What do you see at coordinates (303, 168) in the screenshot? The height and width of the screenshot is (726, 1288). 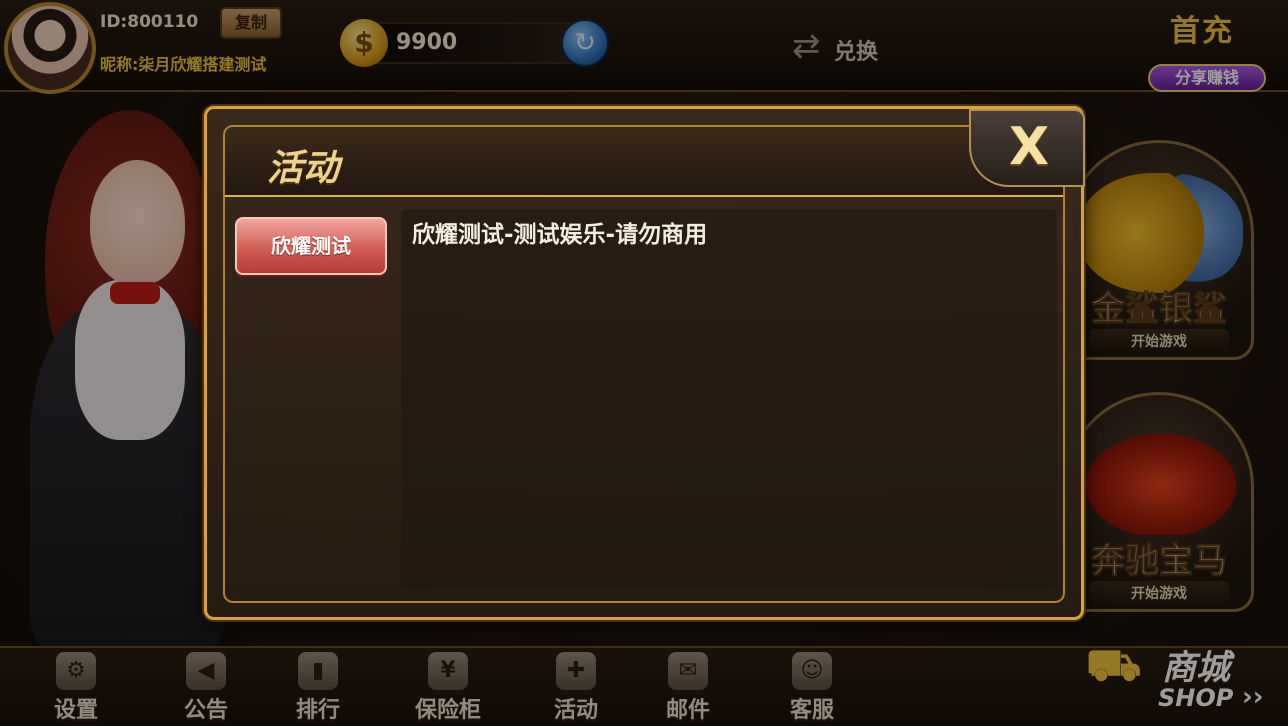 I see `dialog-title: 活动` at bounding box center [303, 168].